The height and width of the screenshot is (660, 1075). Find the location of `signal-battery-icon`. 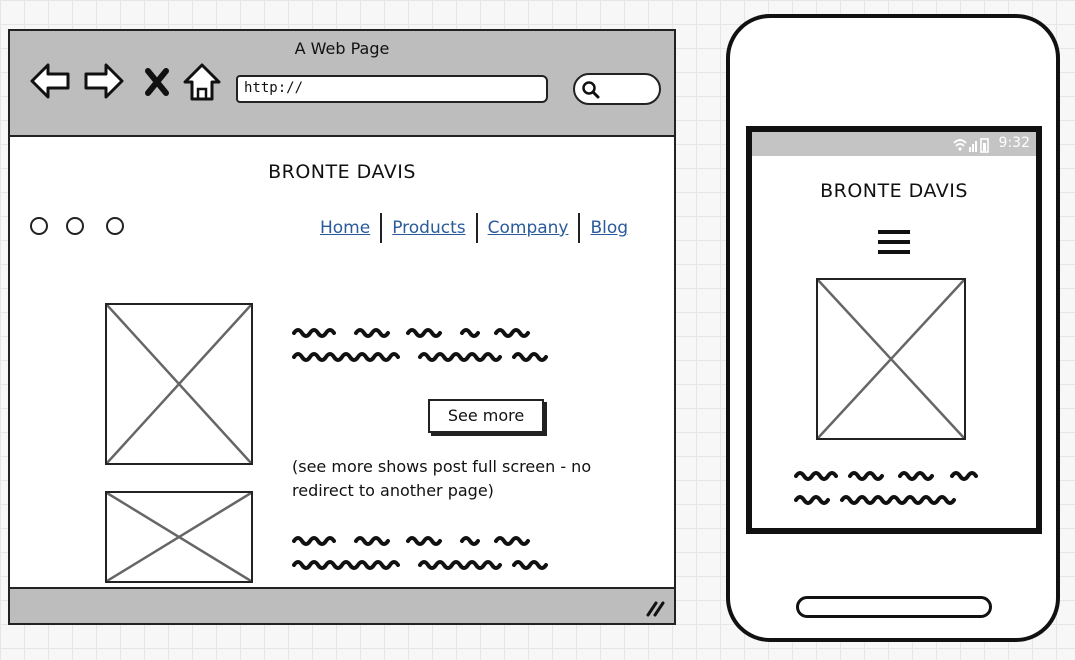

signal-battery-icon is located at coordinates (971, 145).